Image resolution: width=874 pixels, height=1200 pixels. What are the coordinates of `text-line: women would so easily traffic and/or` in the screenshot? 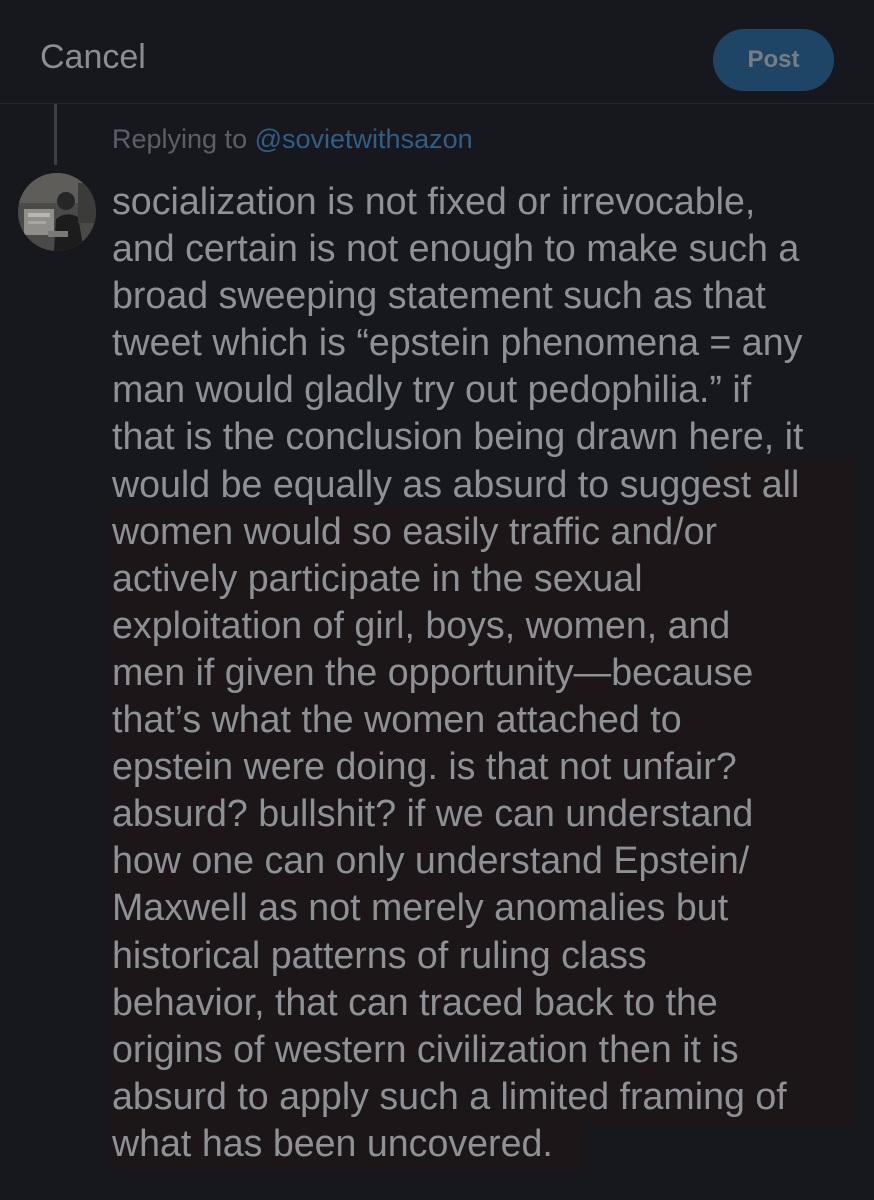 It's located at (415, 530).